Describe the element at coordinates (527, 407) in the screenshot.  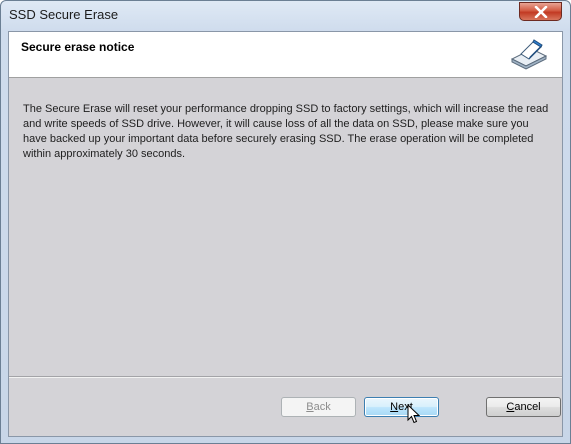
I see `cancel-label-rest: ancel` at that location.